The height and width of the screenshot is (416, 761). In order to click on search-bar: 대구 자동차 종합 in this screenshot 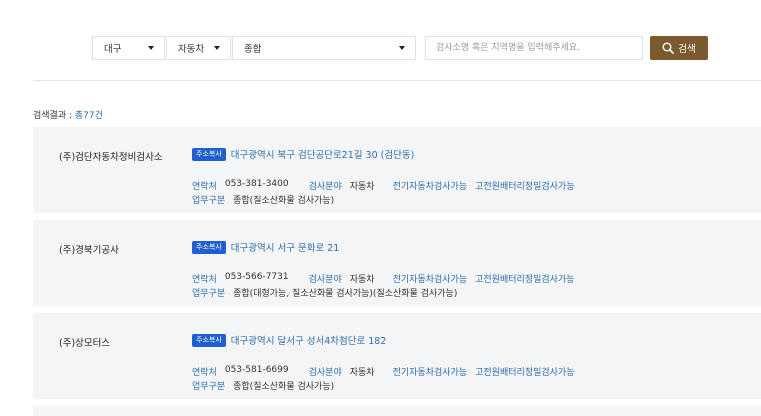, I will do `click(254, 48)`.